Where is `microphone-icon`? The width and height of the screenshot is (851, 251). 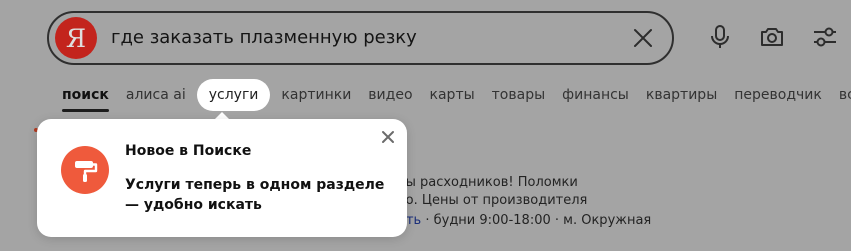 microphone-icon is located at coordinates (720, 37).